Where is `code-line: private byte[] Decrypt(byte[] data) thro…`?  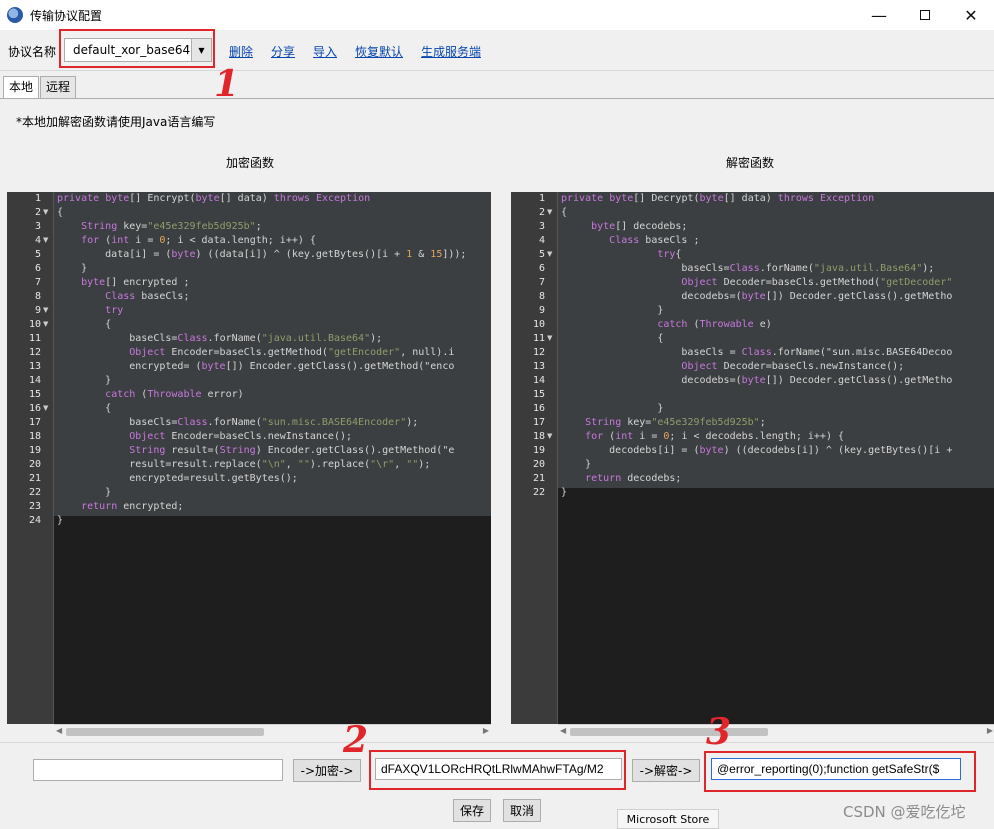 code-line: private byte[] Decrypt(byte[] data) thro… is located at coordinates (718, 198).